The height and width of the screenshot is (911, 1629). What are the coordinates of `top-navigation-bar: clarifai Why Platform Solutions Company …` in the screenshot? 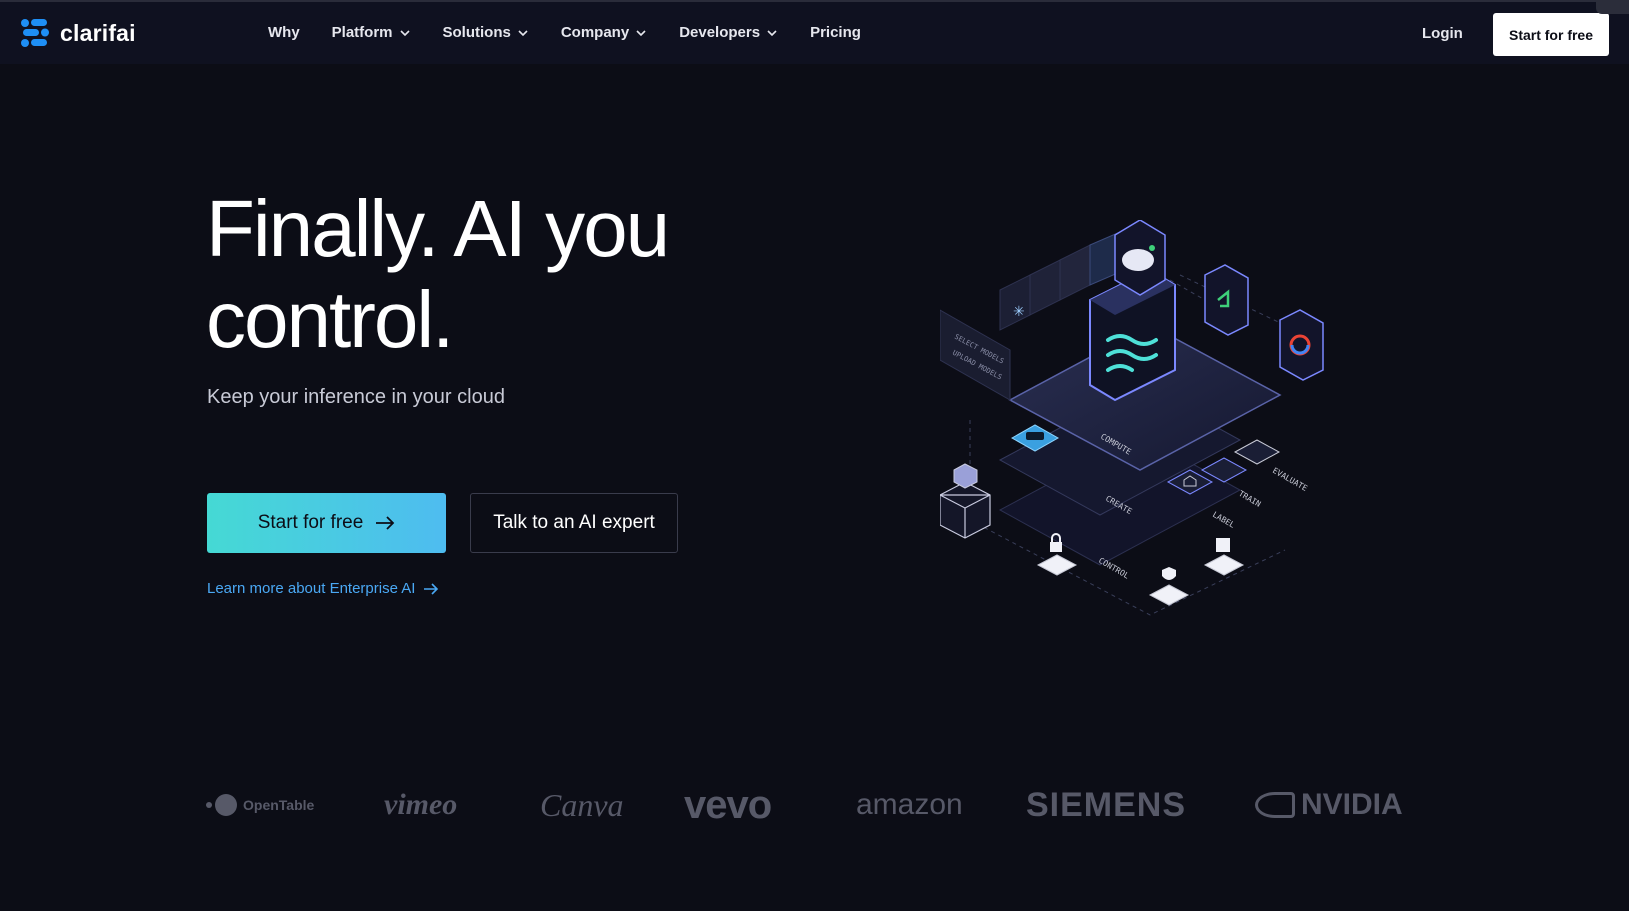 It's located at (814, 32).